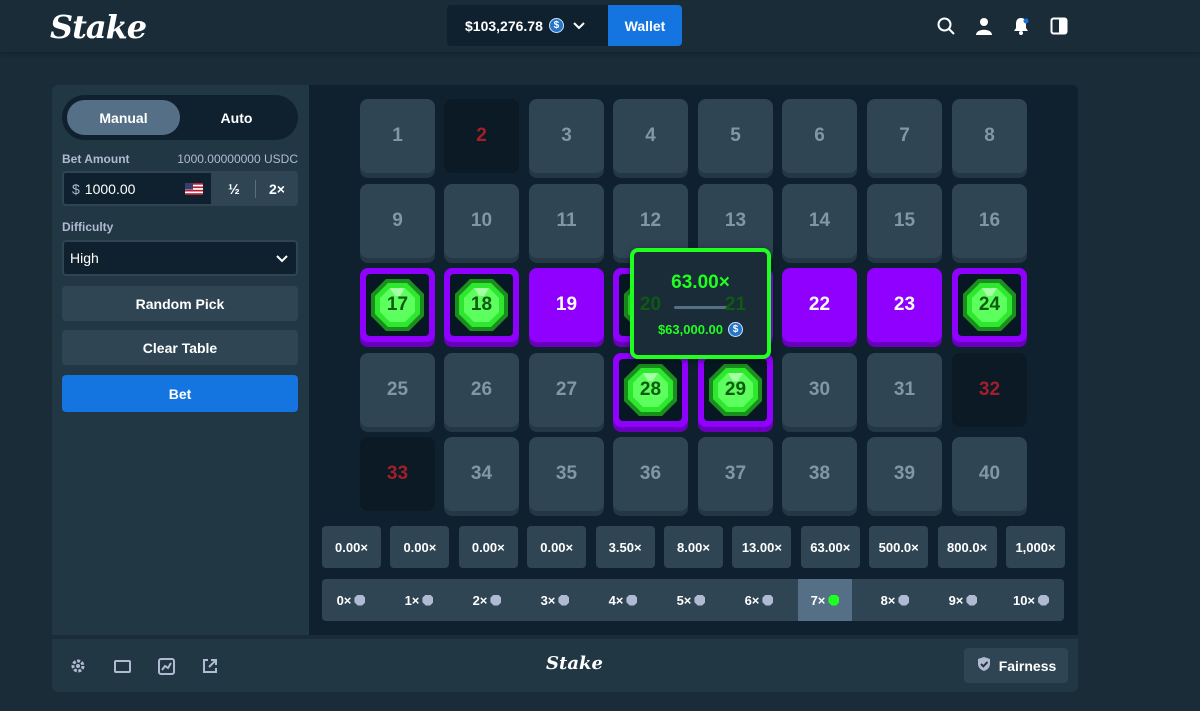 This screenshot has width=1200, height=711. I want to click on tile-32: 32, so click(989, 390).